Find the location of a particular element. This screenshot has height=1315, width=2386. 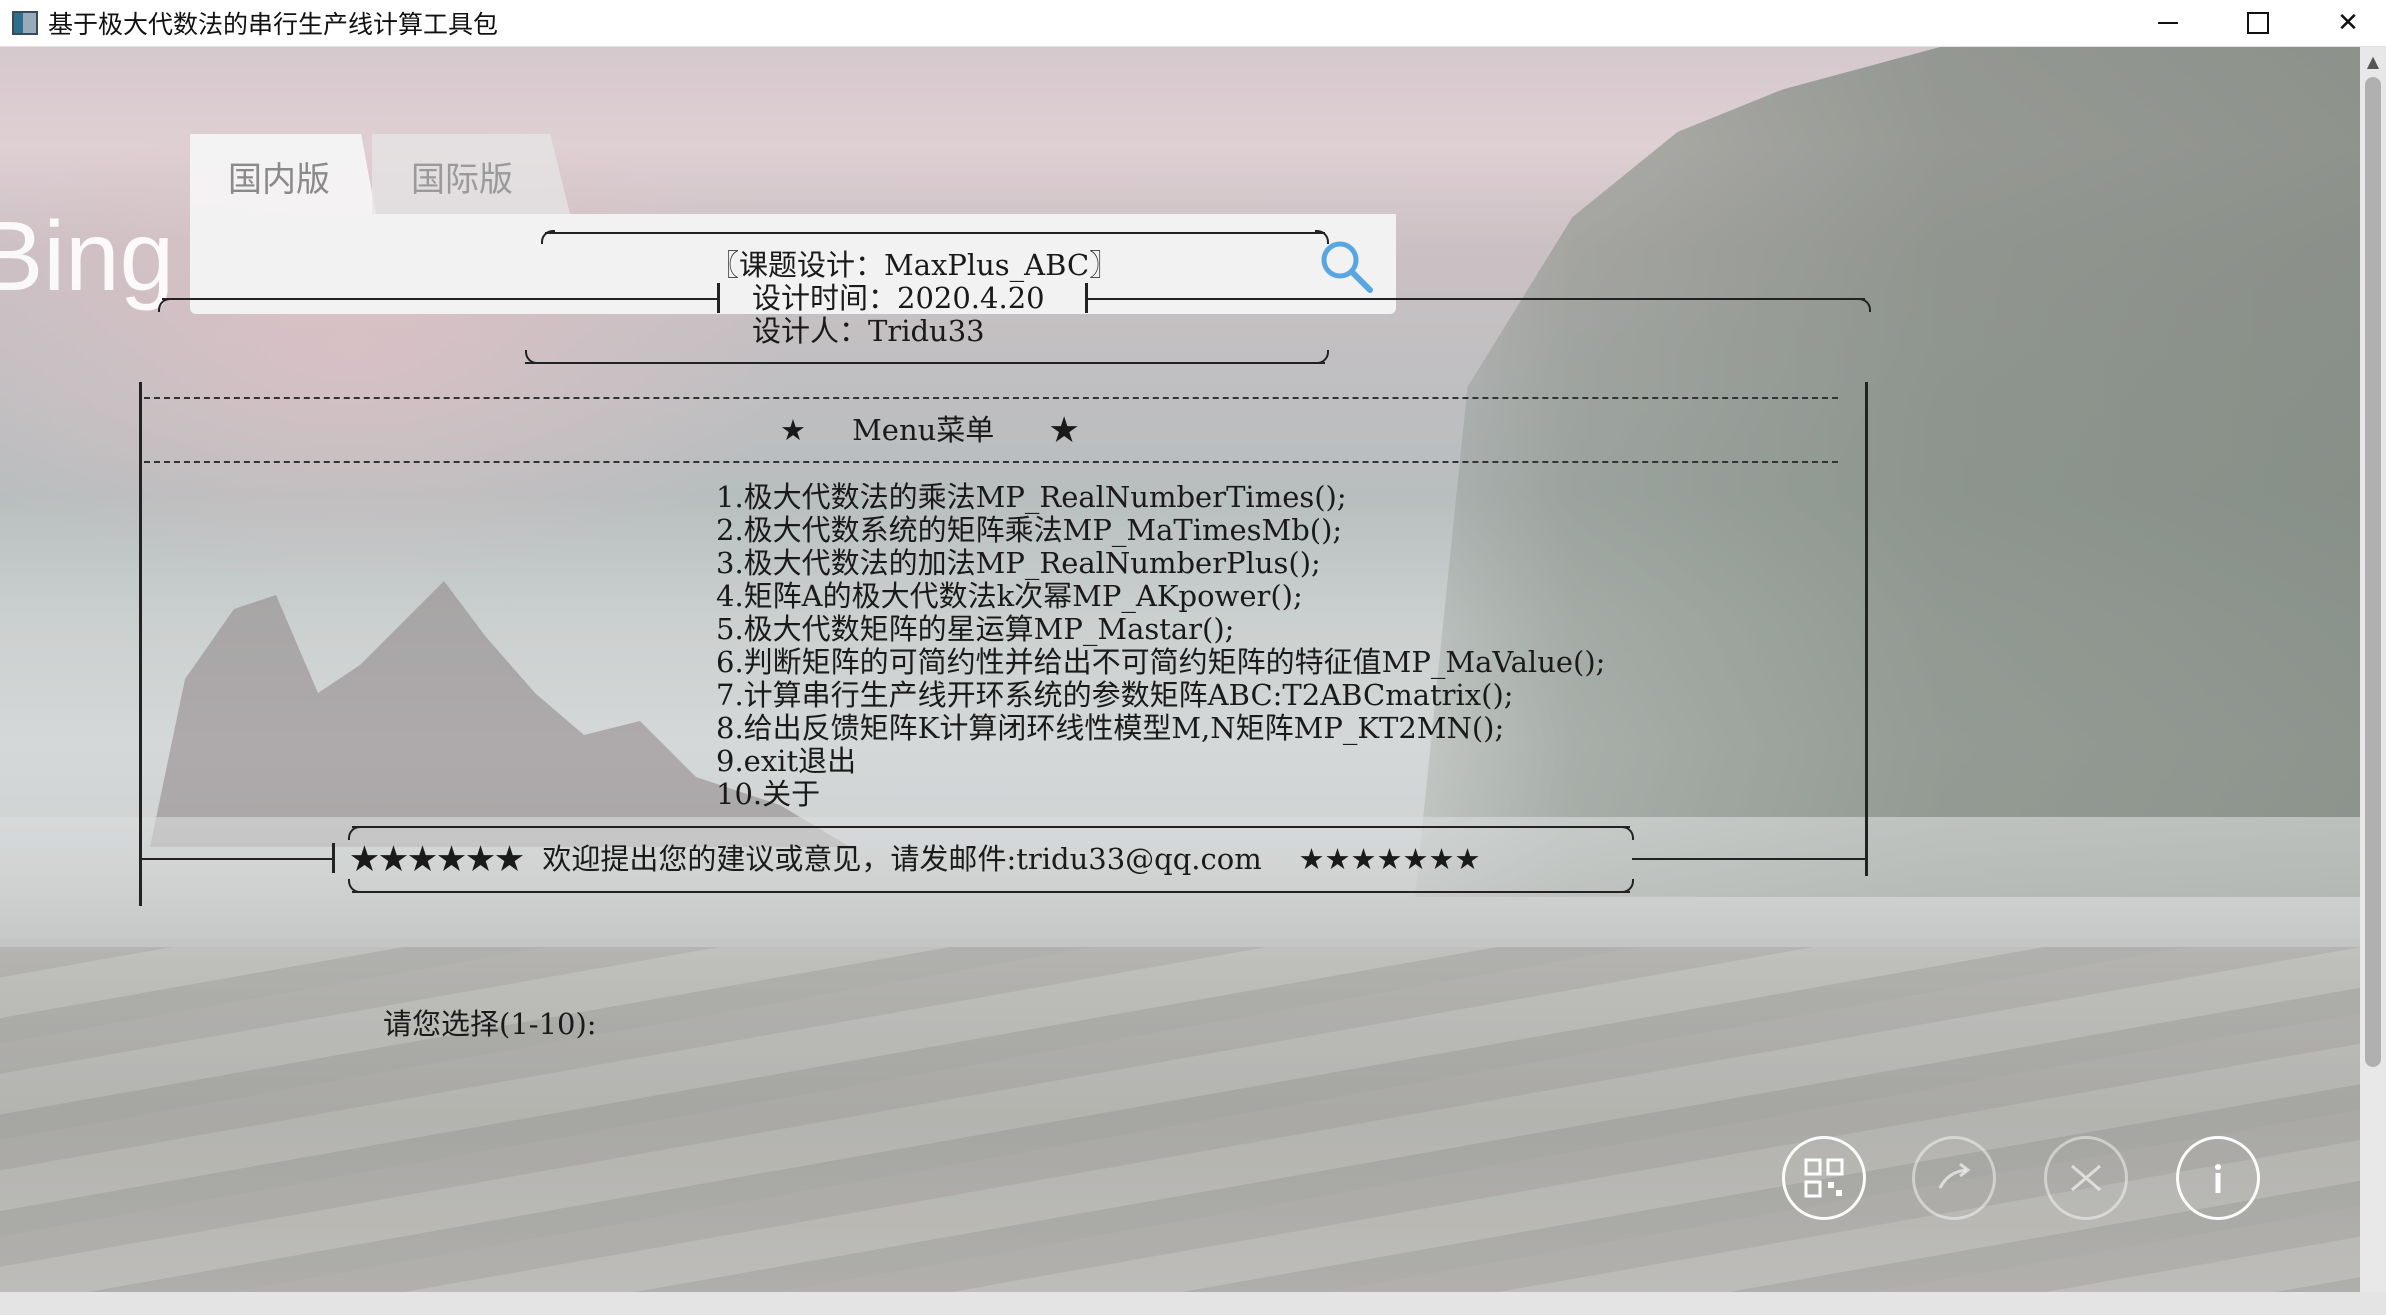

header-time: 设计时间：2020.4.20 is located at coordinates (898, 298).